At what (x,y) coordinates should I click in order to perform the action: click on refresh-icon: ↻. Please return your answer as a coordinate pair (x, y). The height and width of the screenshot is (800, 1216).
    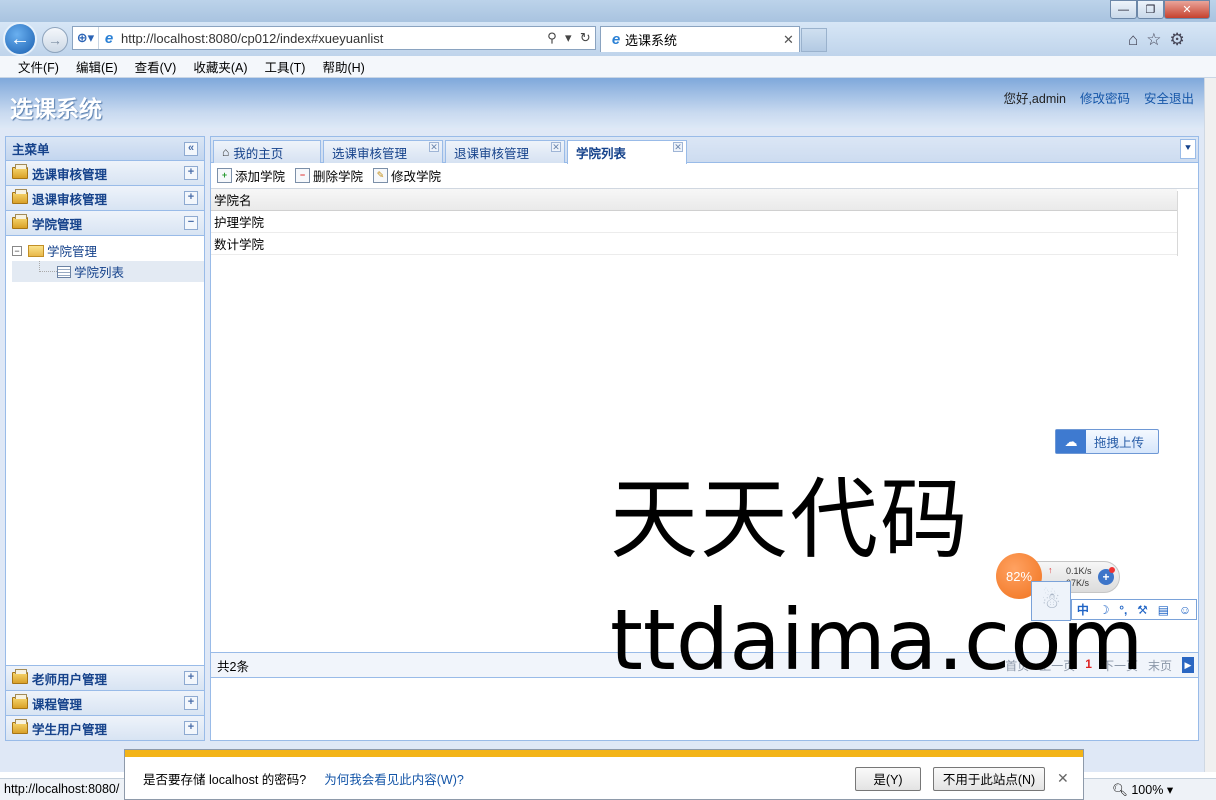
    Looking at the image, I should click on (585, 38).